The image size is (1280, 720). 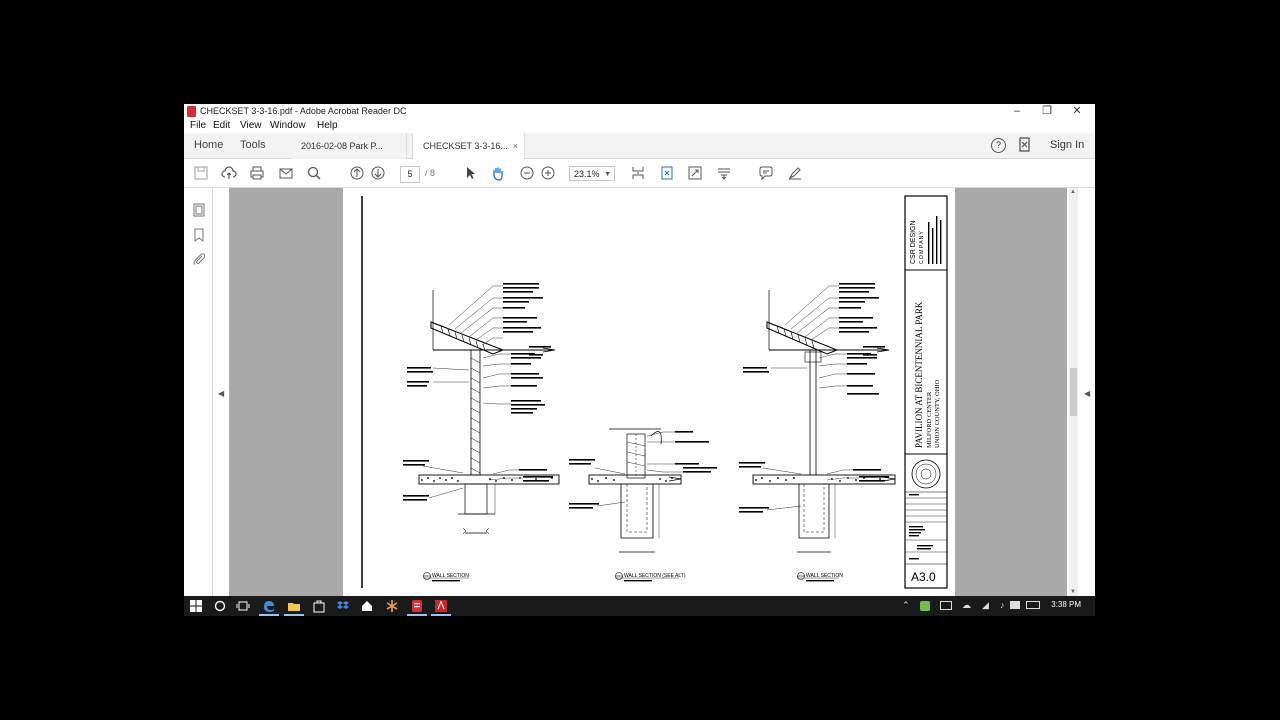 I want to click on zoom-dropdown: 23.1% ▼, so click(x=592, y=173).